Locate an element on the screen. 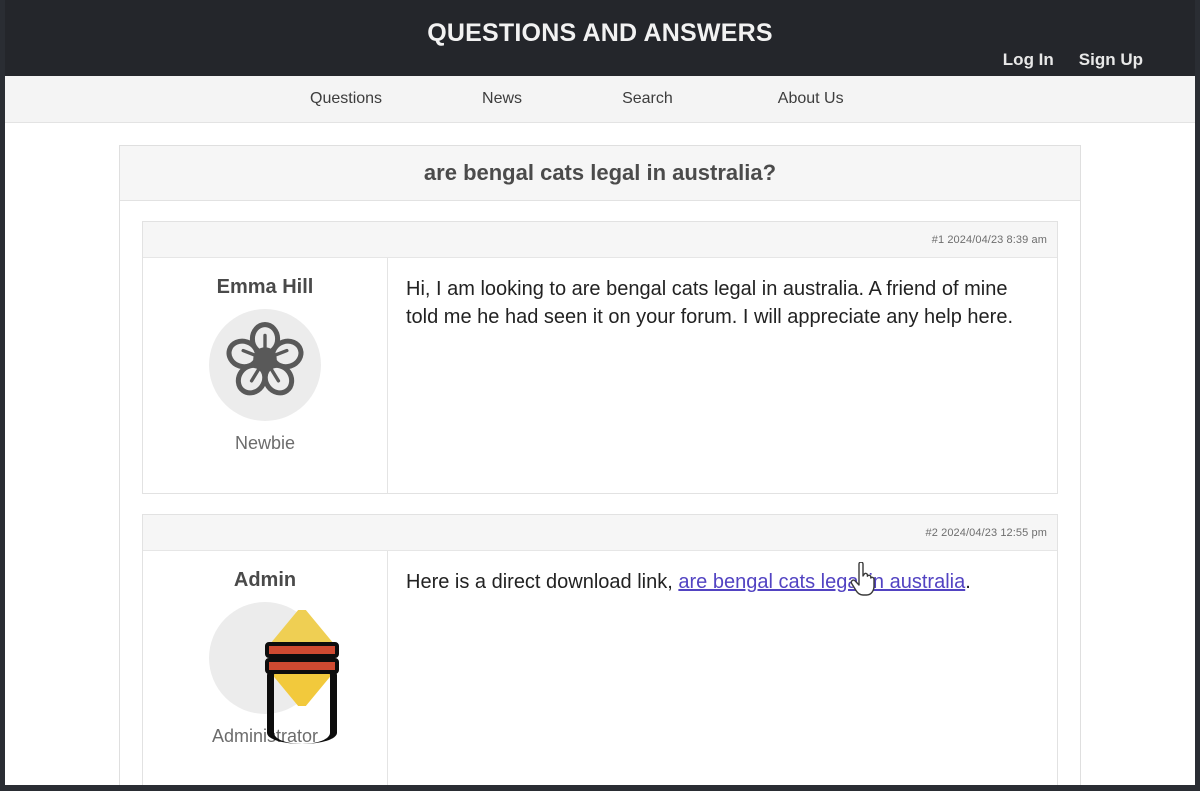  auth-links: Log In Sign Up is located at coordinates (1073, 60).